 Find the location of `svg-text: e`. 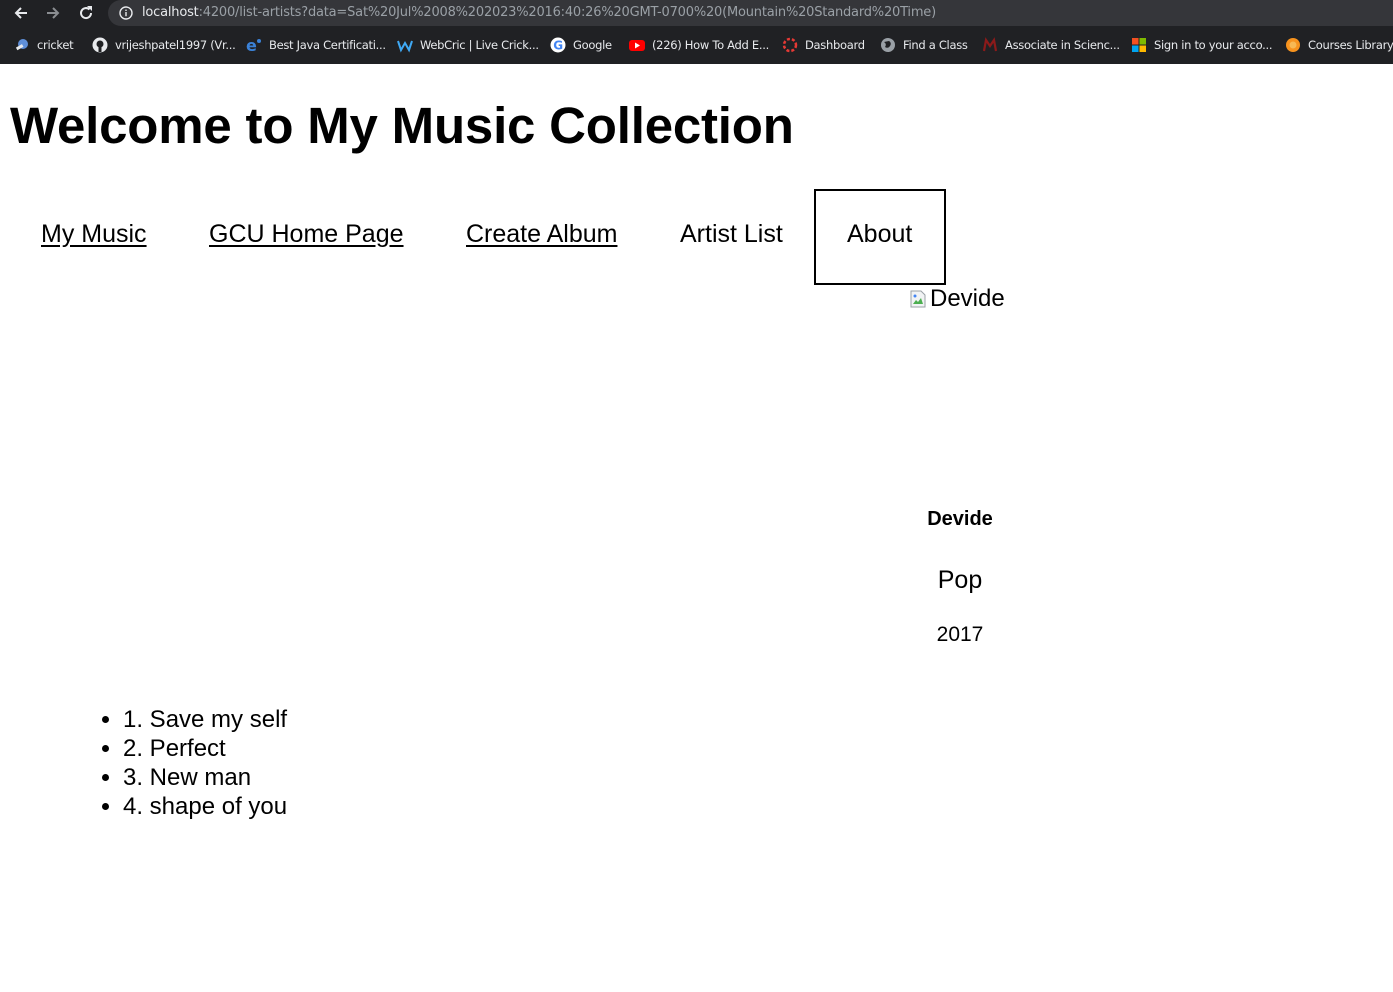

svg-text: e is located at coordinates (251, 45).